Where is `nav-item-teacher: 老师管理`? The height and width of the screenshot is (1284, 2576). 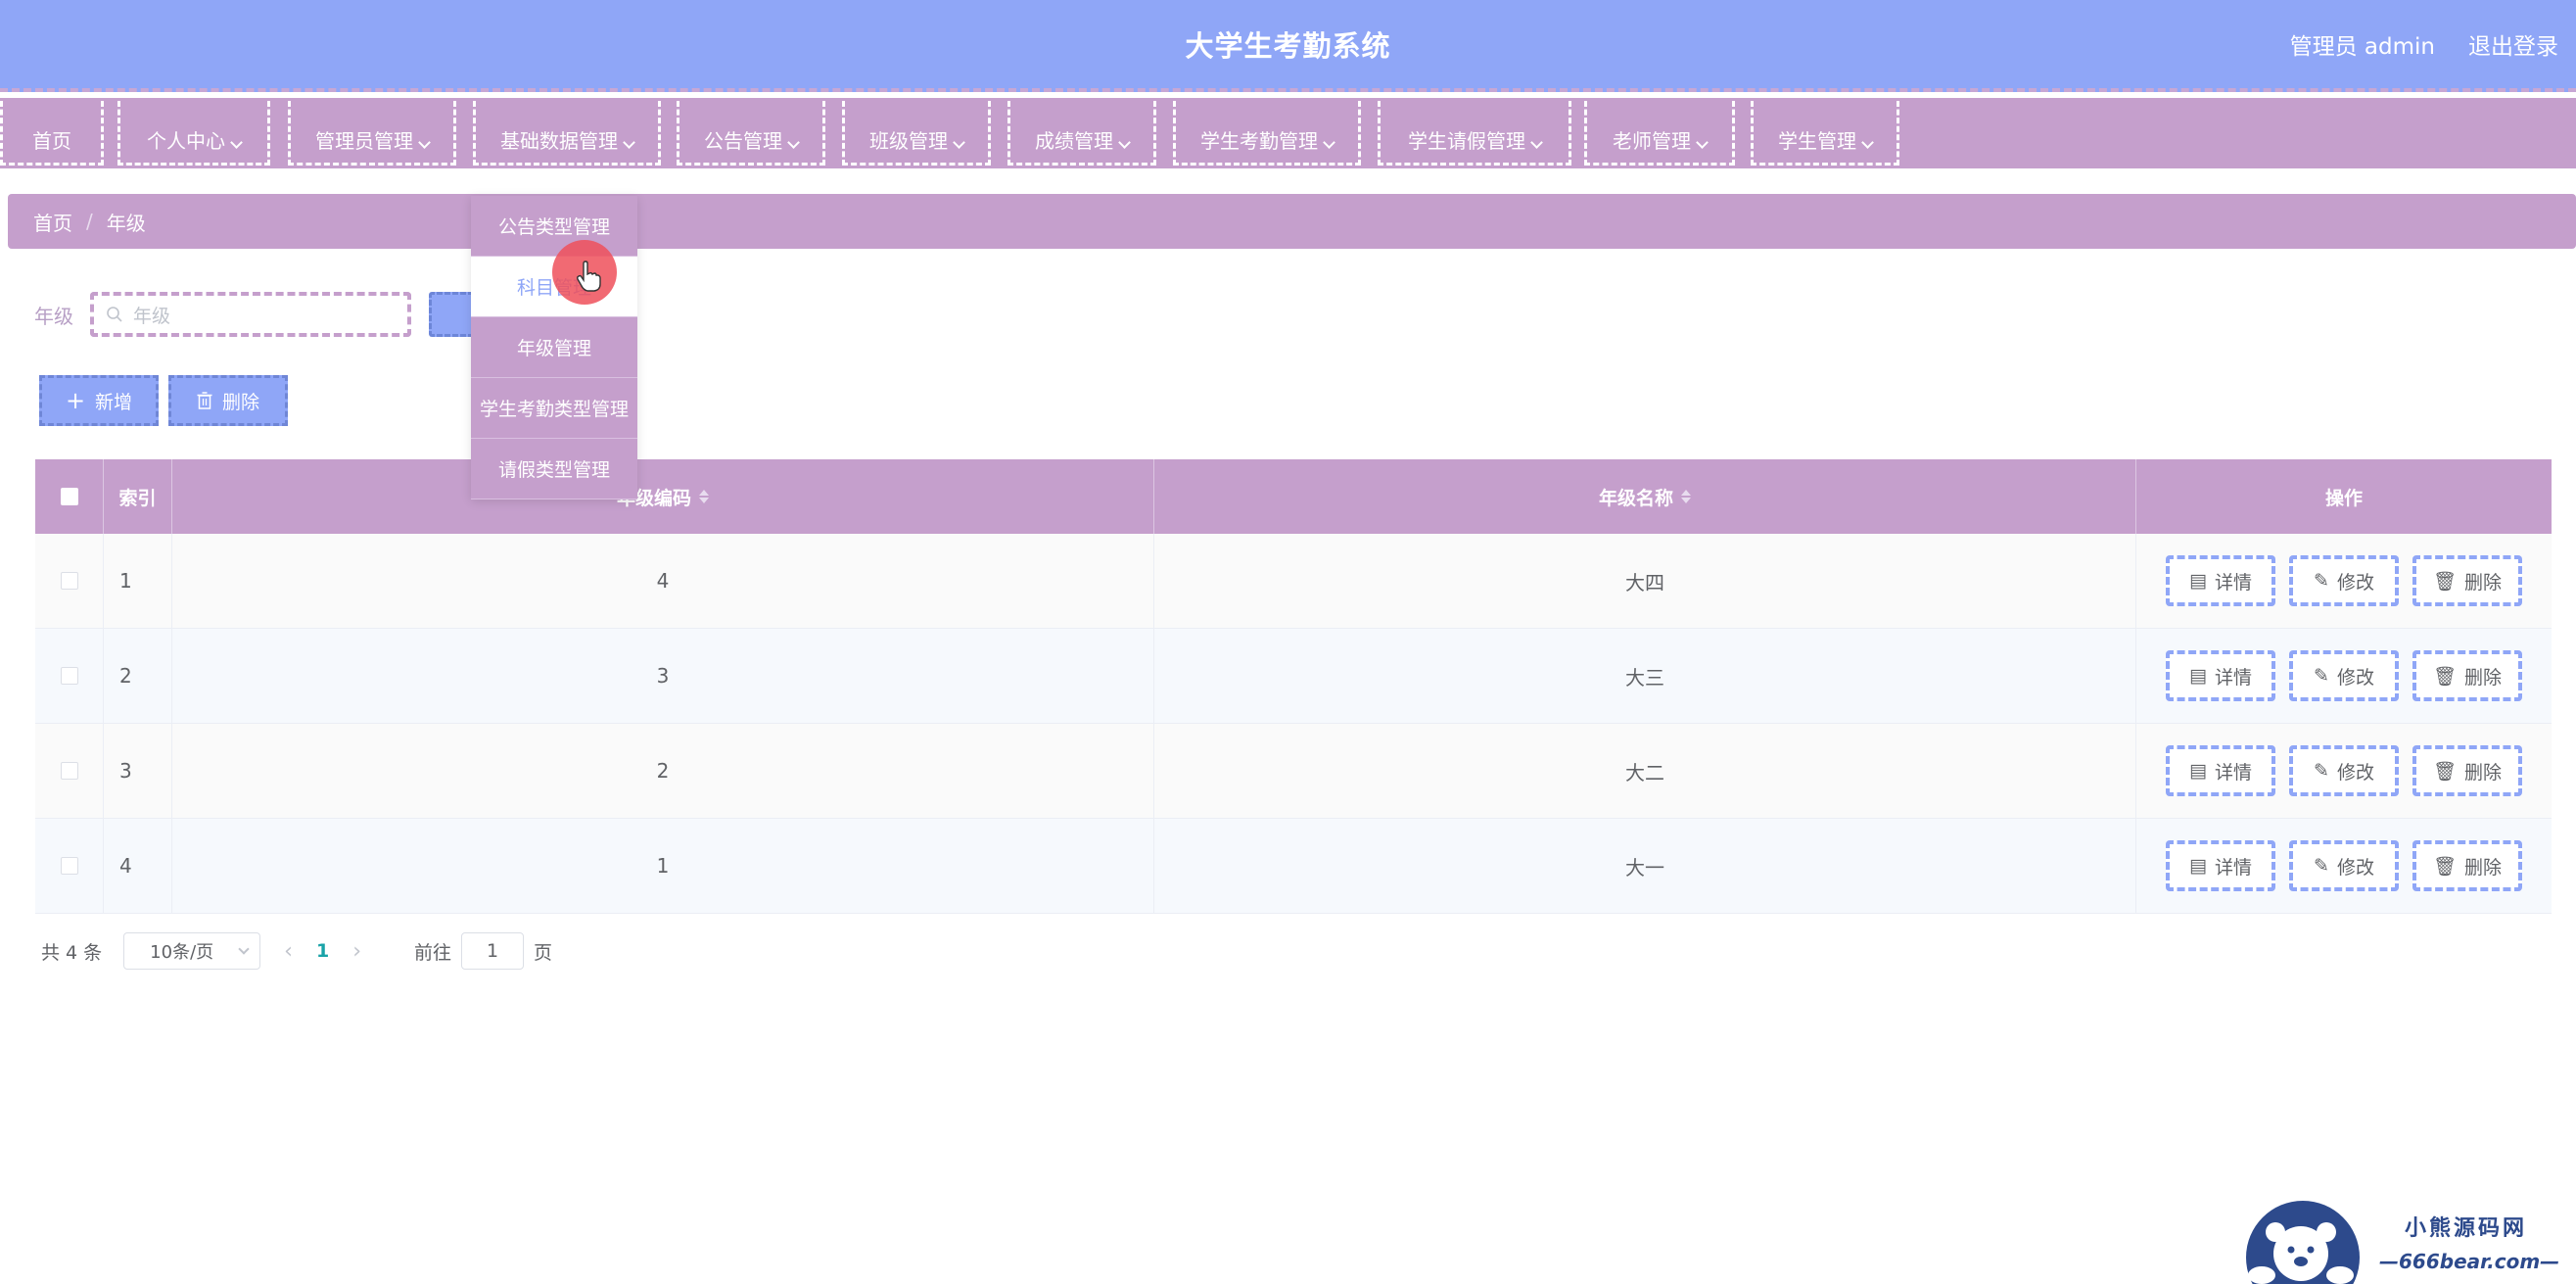 nav-item-teacher: 老师管理 is located at coordinates (1659, 133).